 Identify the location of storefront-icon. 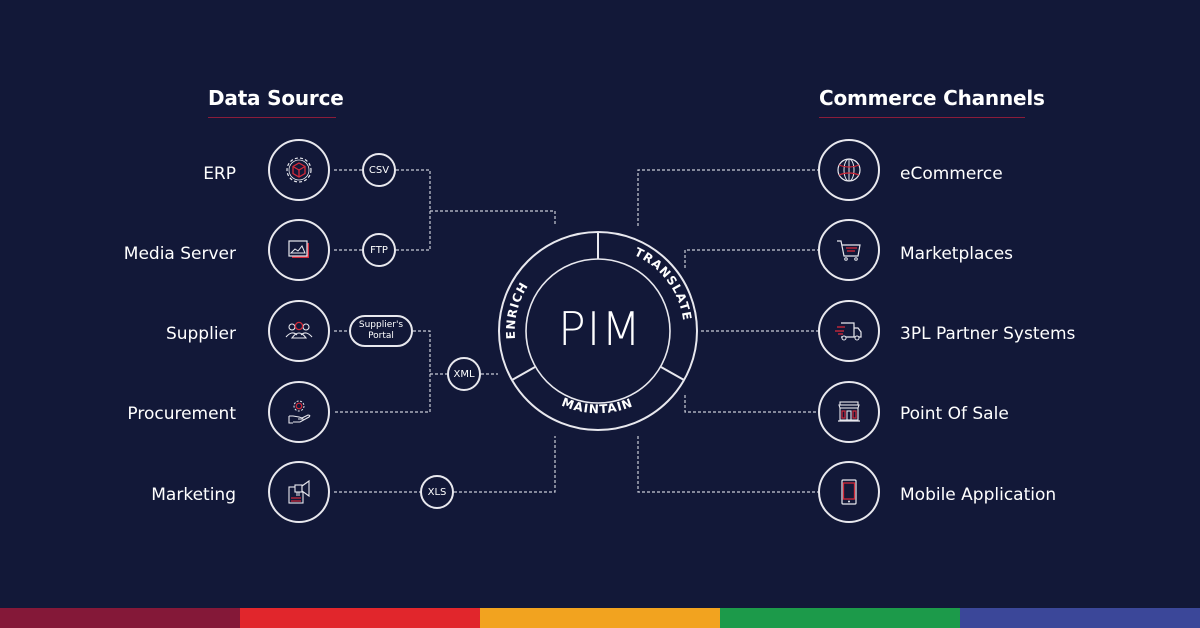
(849, 411).